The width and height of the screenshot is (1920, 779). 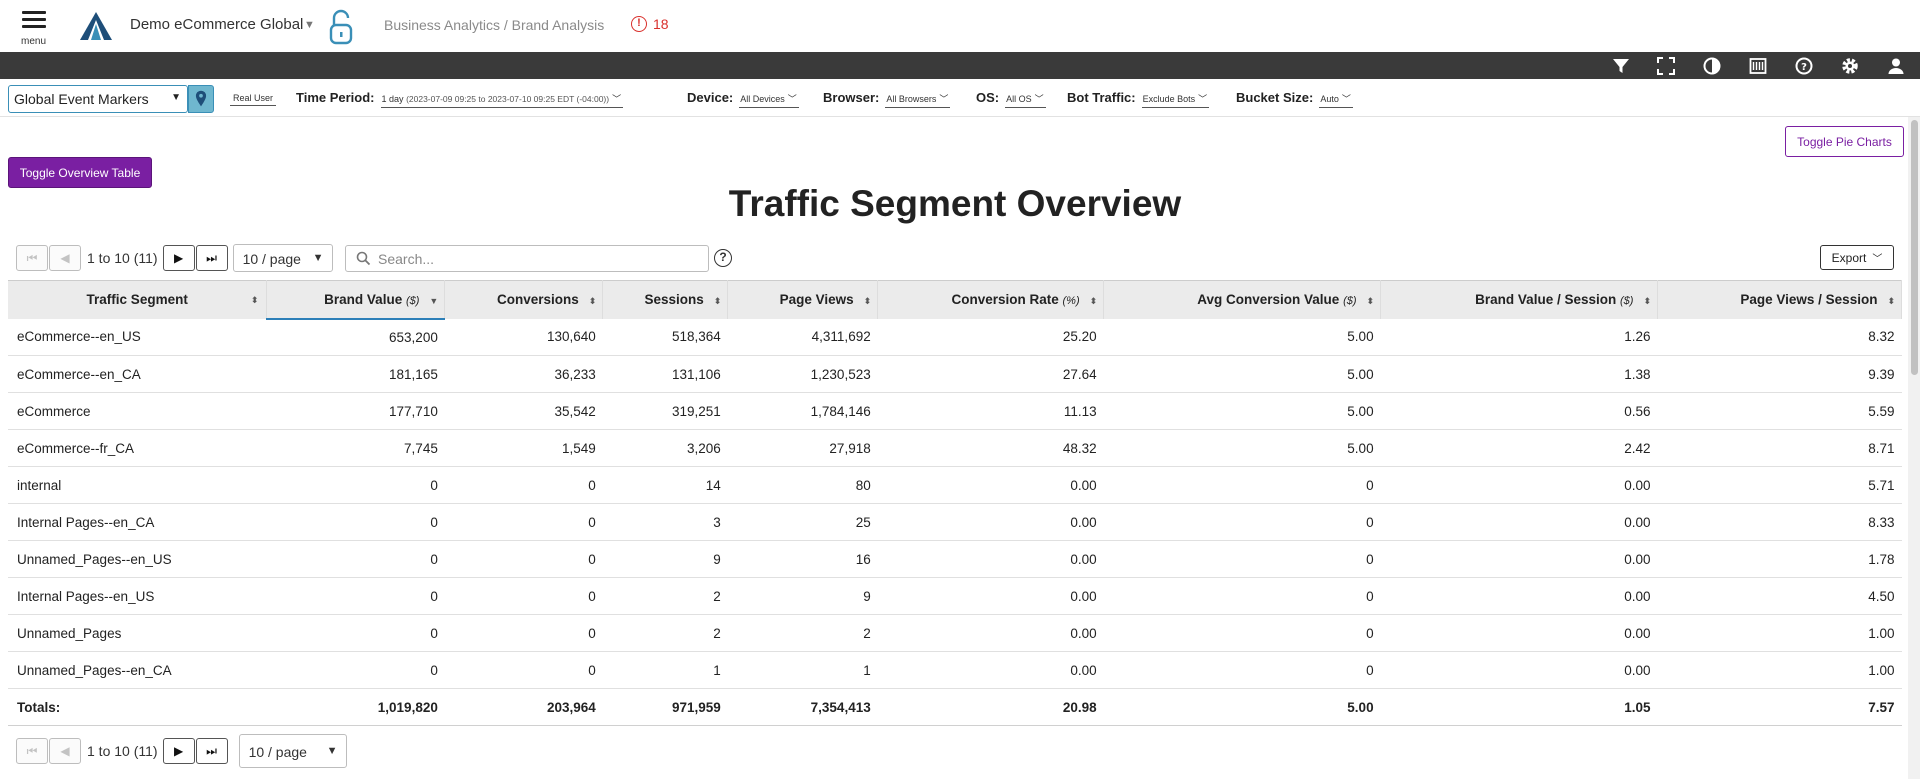 I want to click on table-row: Unnamed_Pages--en_US 0 0 9 16 0.00 0 0.00 1.78, so click(x=955, y=559).